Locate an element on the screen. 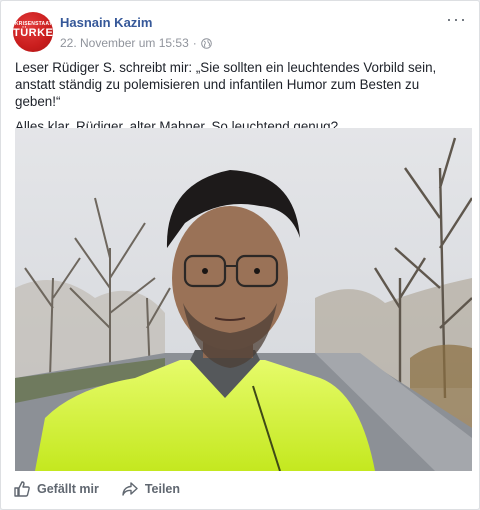  globe-icon is located at coordinates (206, 43).